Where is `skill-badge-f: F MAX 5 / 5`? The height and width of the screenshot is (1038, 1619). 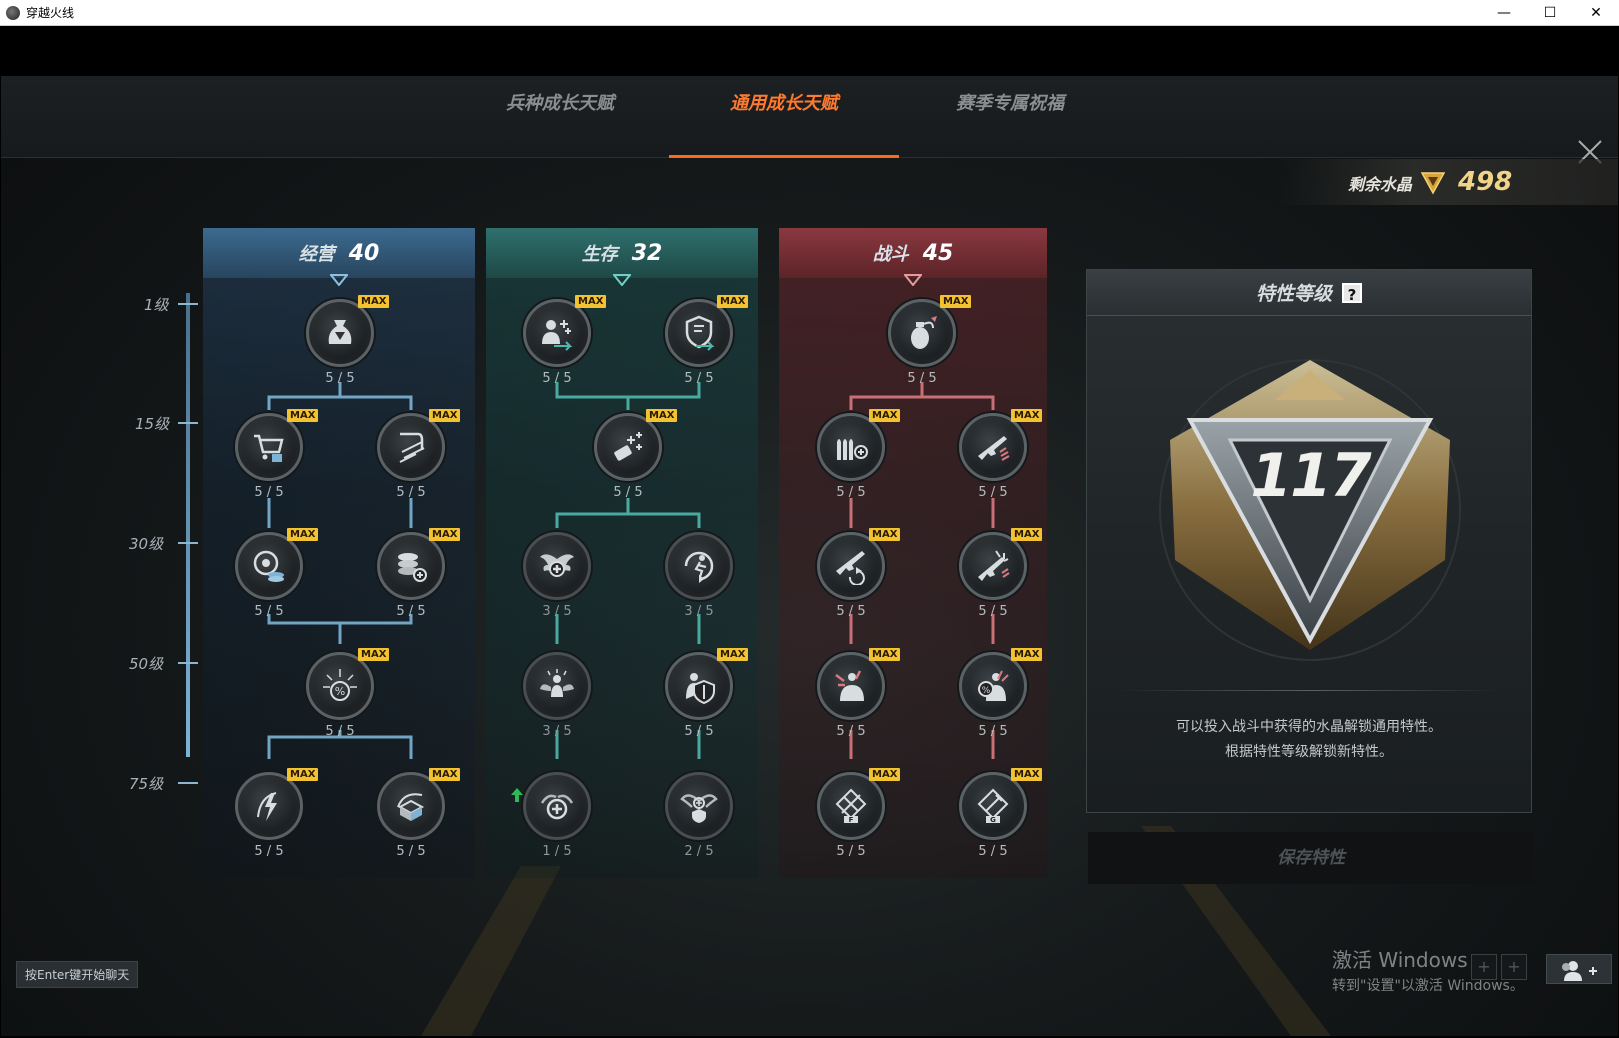
skill-badge-f: F MAX 5 / 5 is located at coordinates (858, 815).